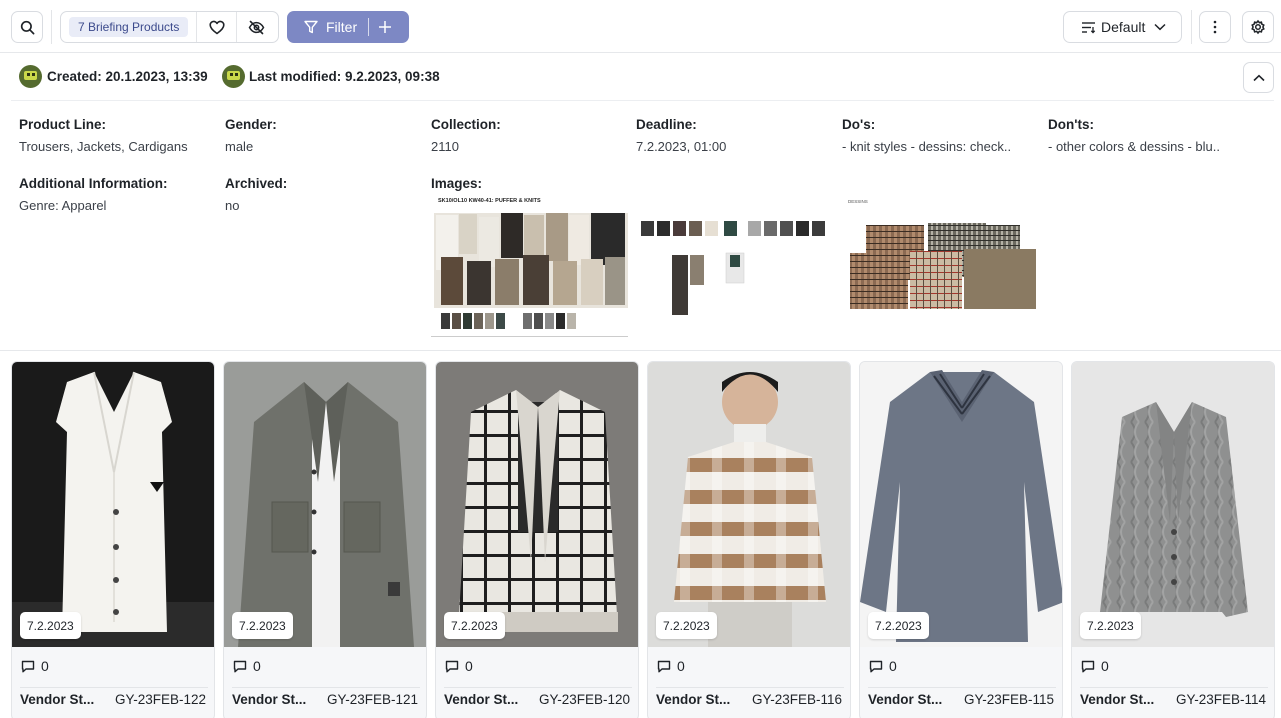 This screenshot has width=1281, height=718. I want to click on filter-button: Filter, so click(348, 27).